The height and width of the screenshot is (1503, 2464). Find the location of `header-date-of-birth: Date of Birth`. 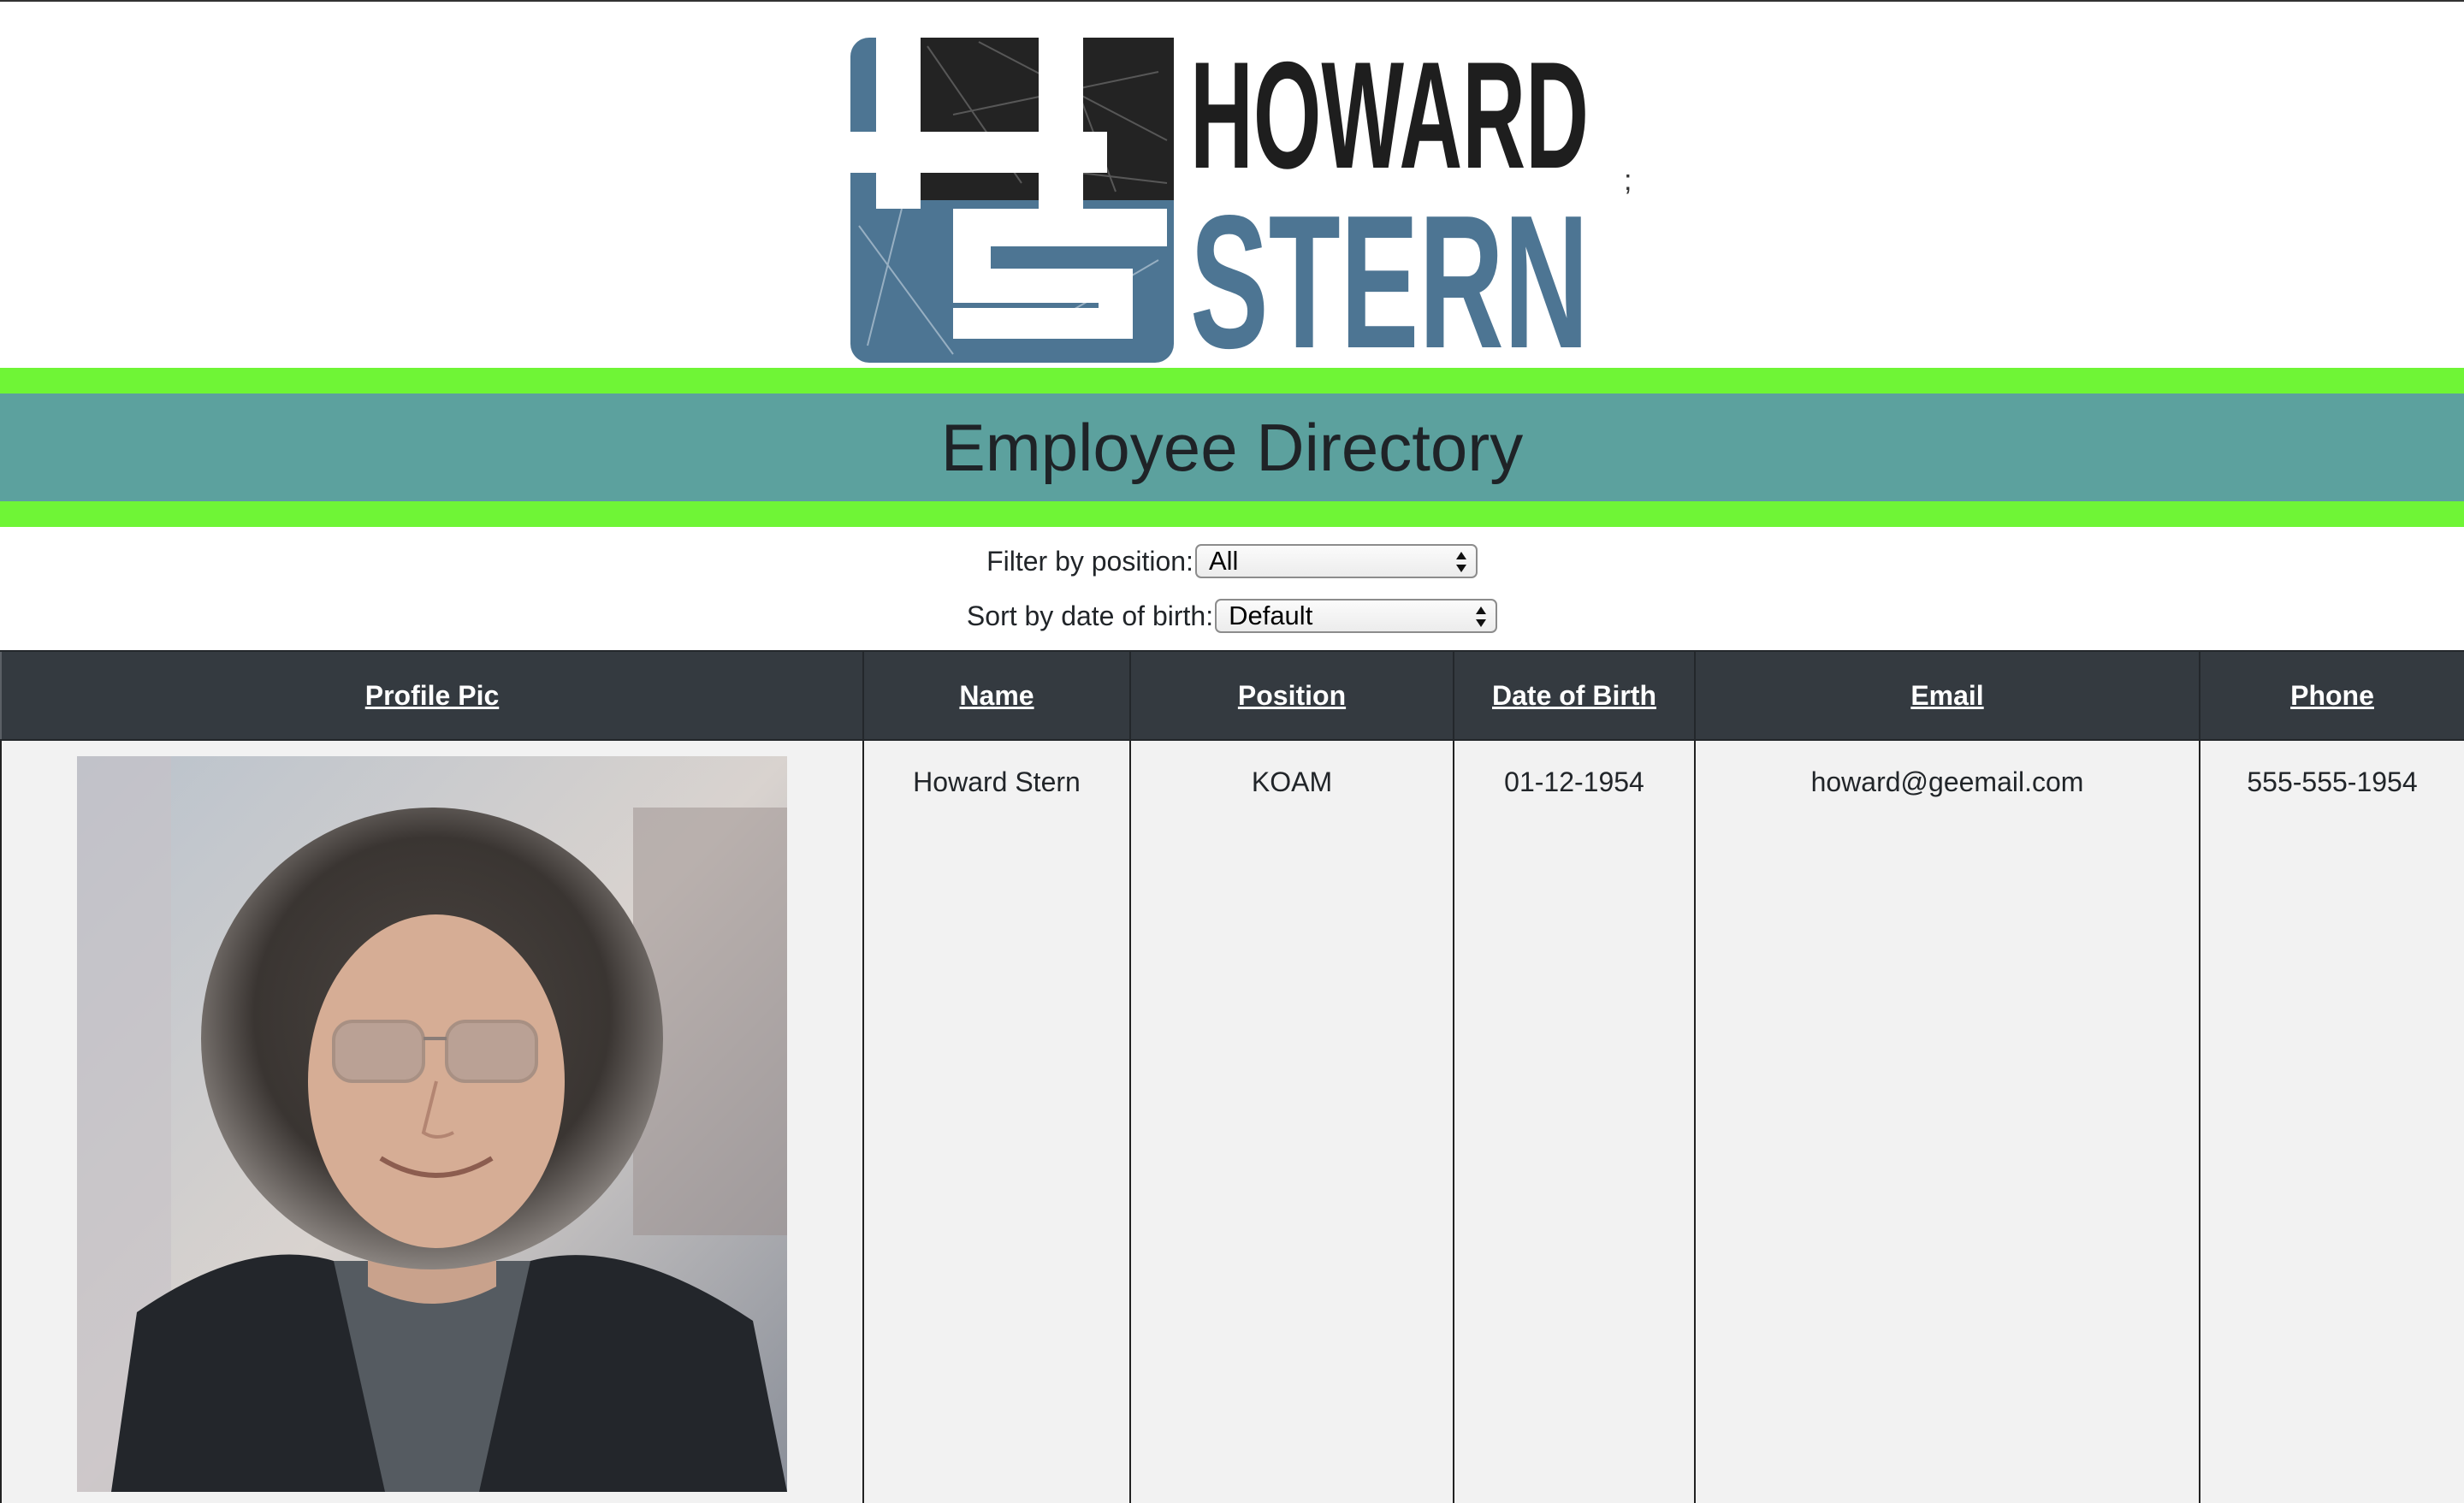

header-date-of-birth: Date of Birth is located at coordinates (1574, 695).